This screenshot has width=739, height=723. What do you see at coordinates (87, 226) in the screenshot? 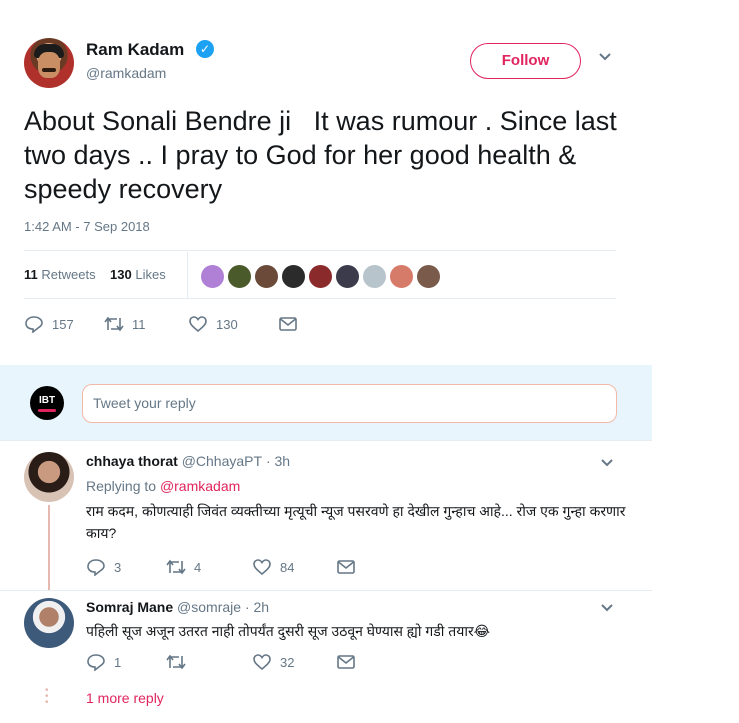
I see `tweet-timestamp: 1:42 AM - 7 Sep 2018` at bounding box center [87, 226].